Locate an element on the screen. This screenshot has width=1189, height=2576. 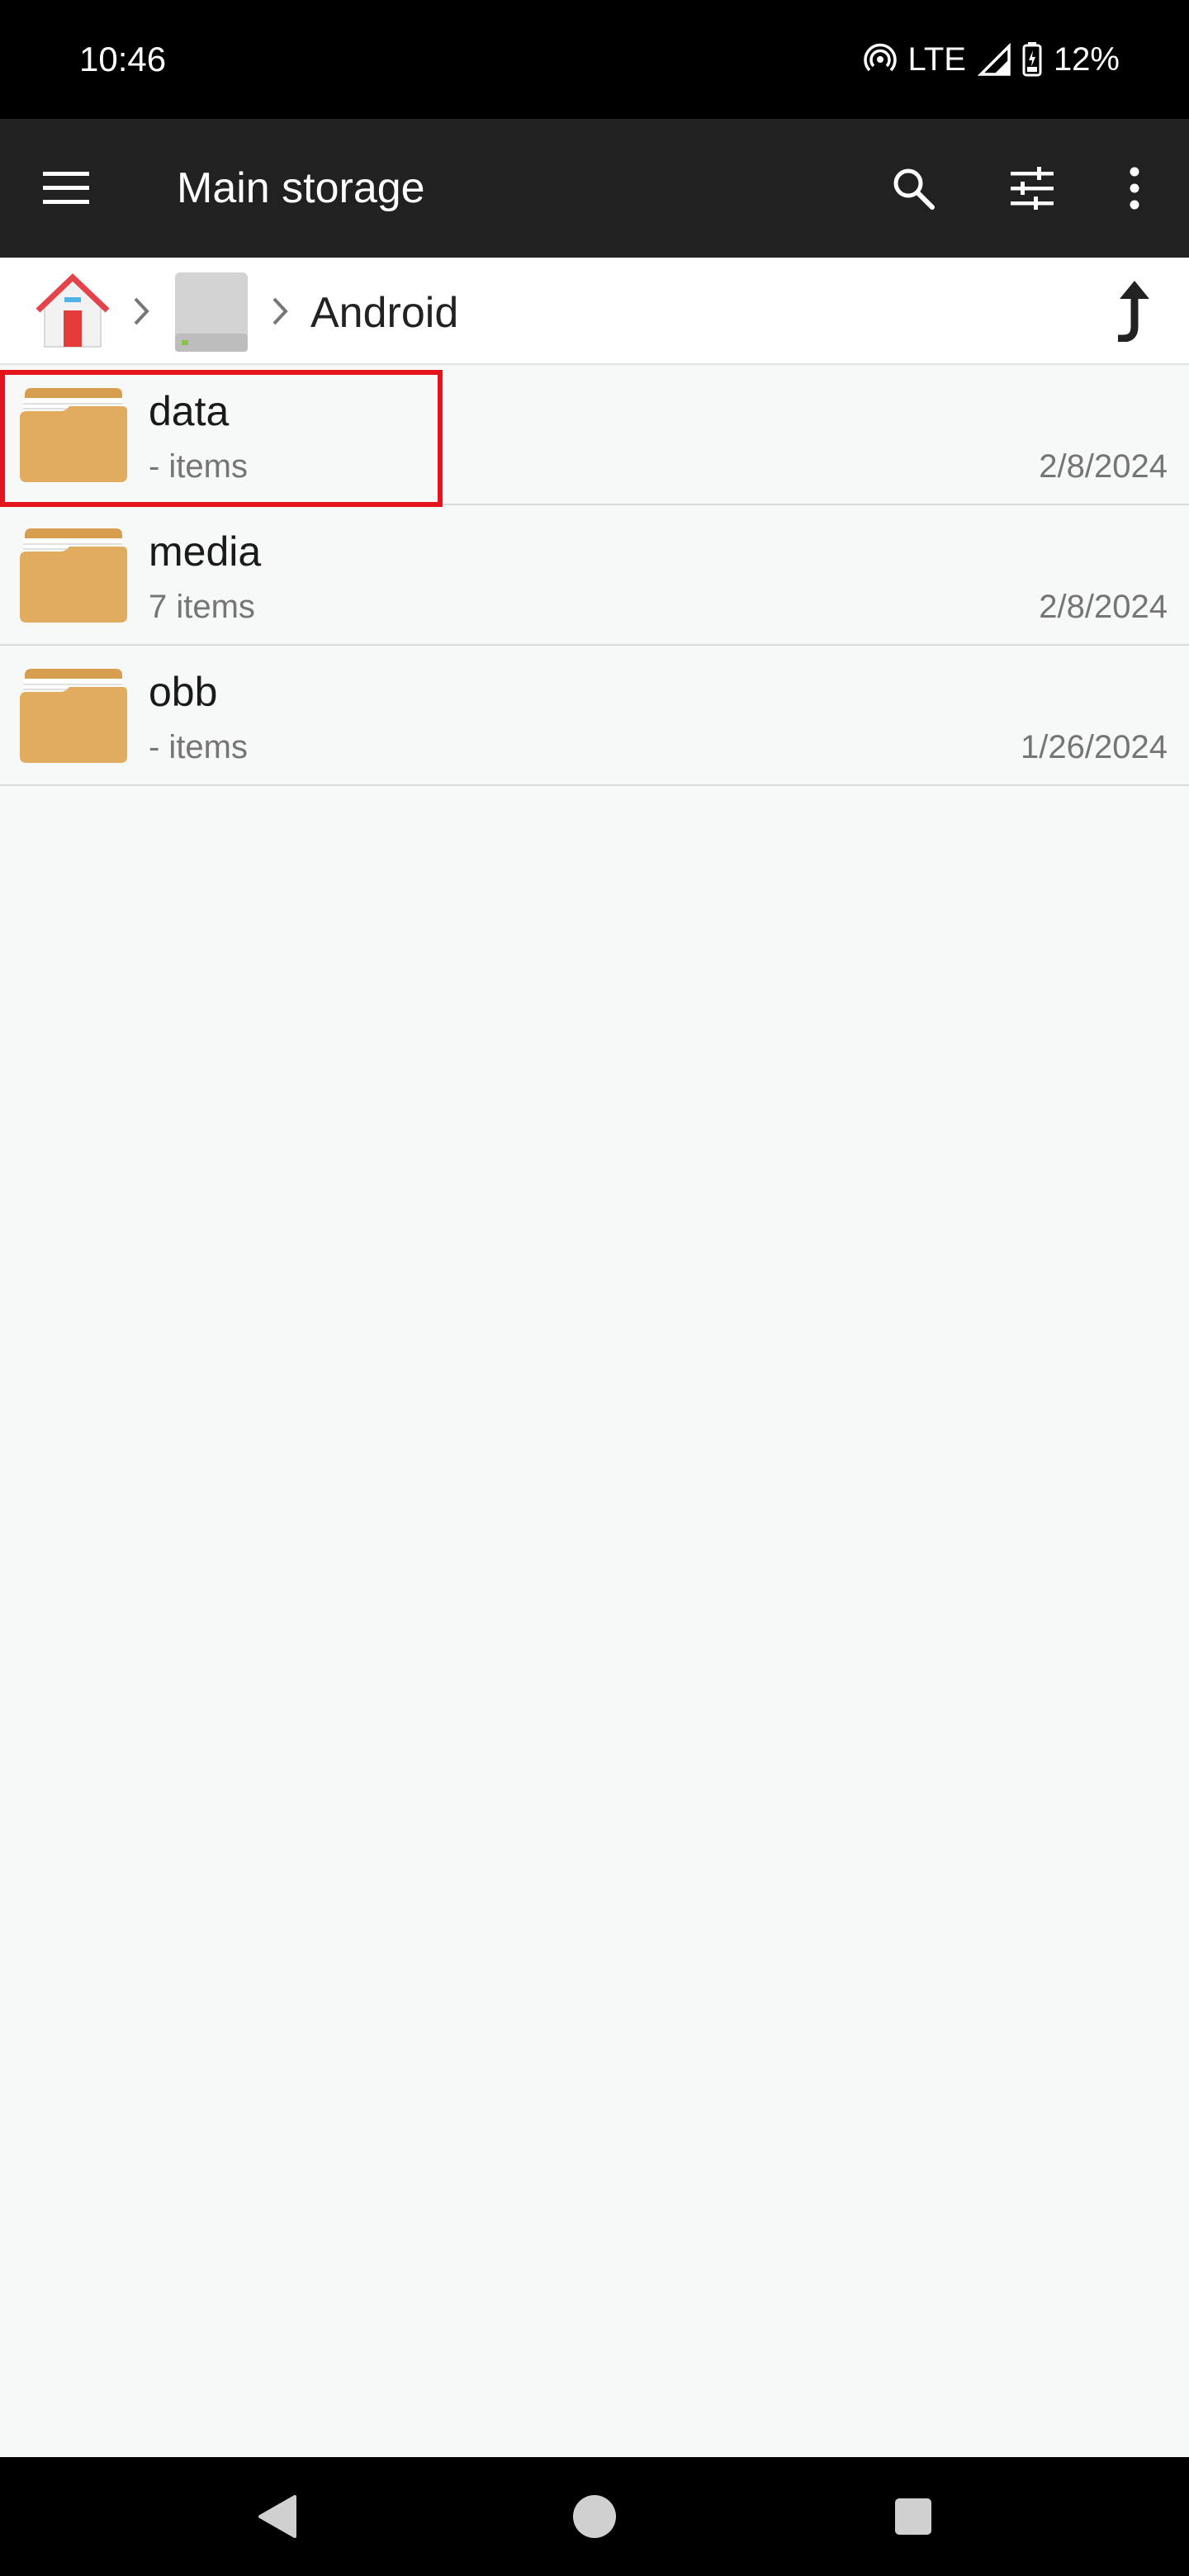
list-item-media: media 7 items 2/8/2024 is located at coordinates (594, 575).